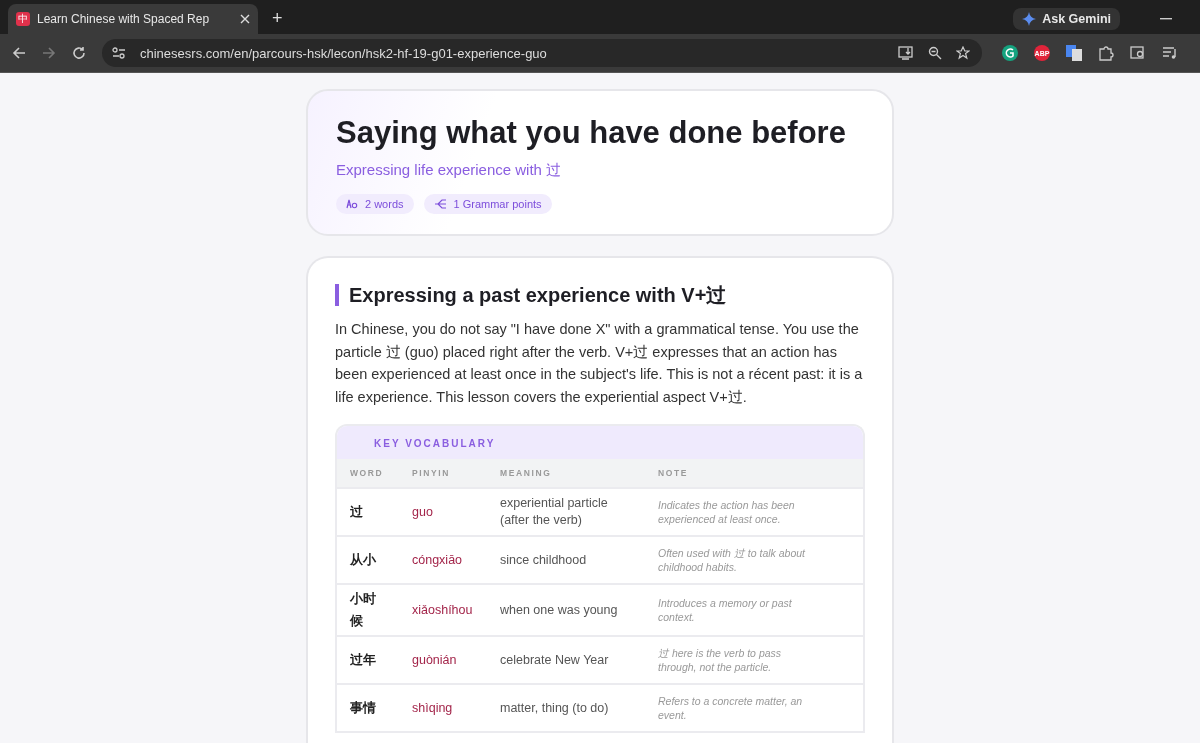  Describe the element at coordinates (440, 204) in the screenshot. I see `branch-icon` at that location.